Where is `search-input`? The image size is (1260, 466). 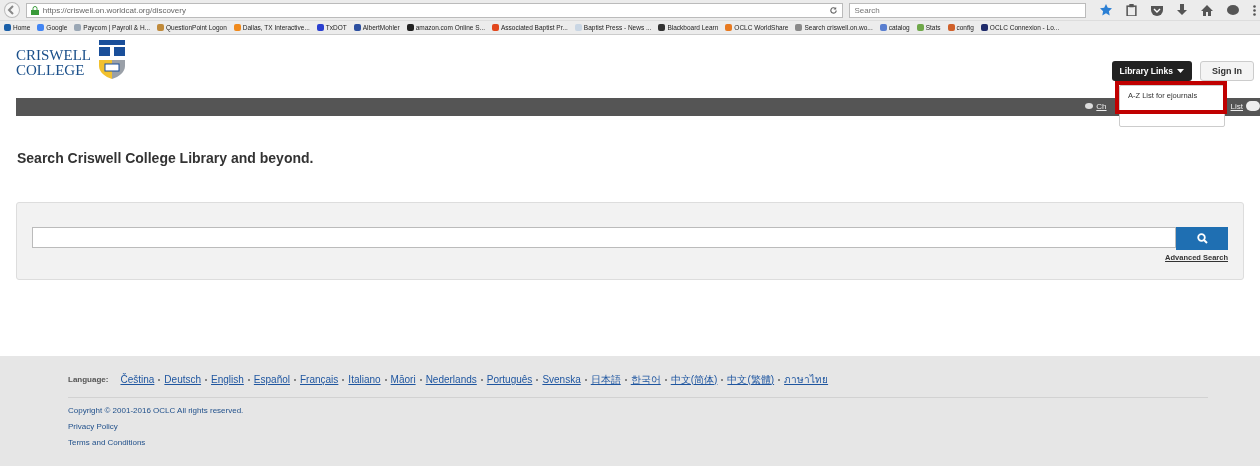 search-input is located at coordinates (604, 237).